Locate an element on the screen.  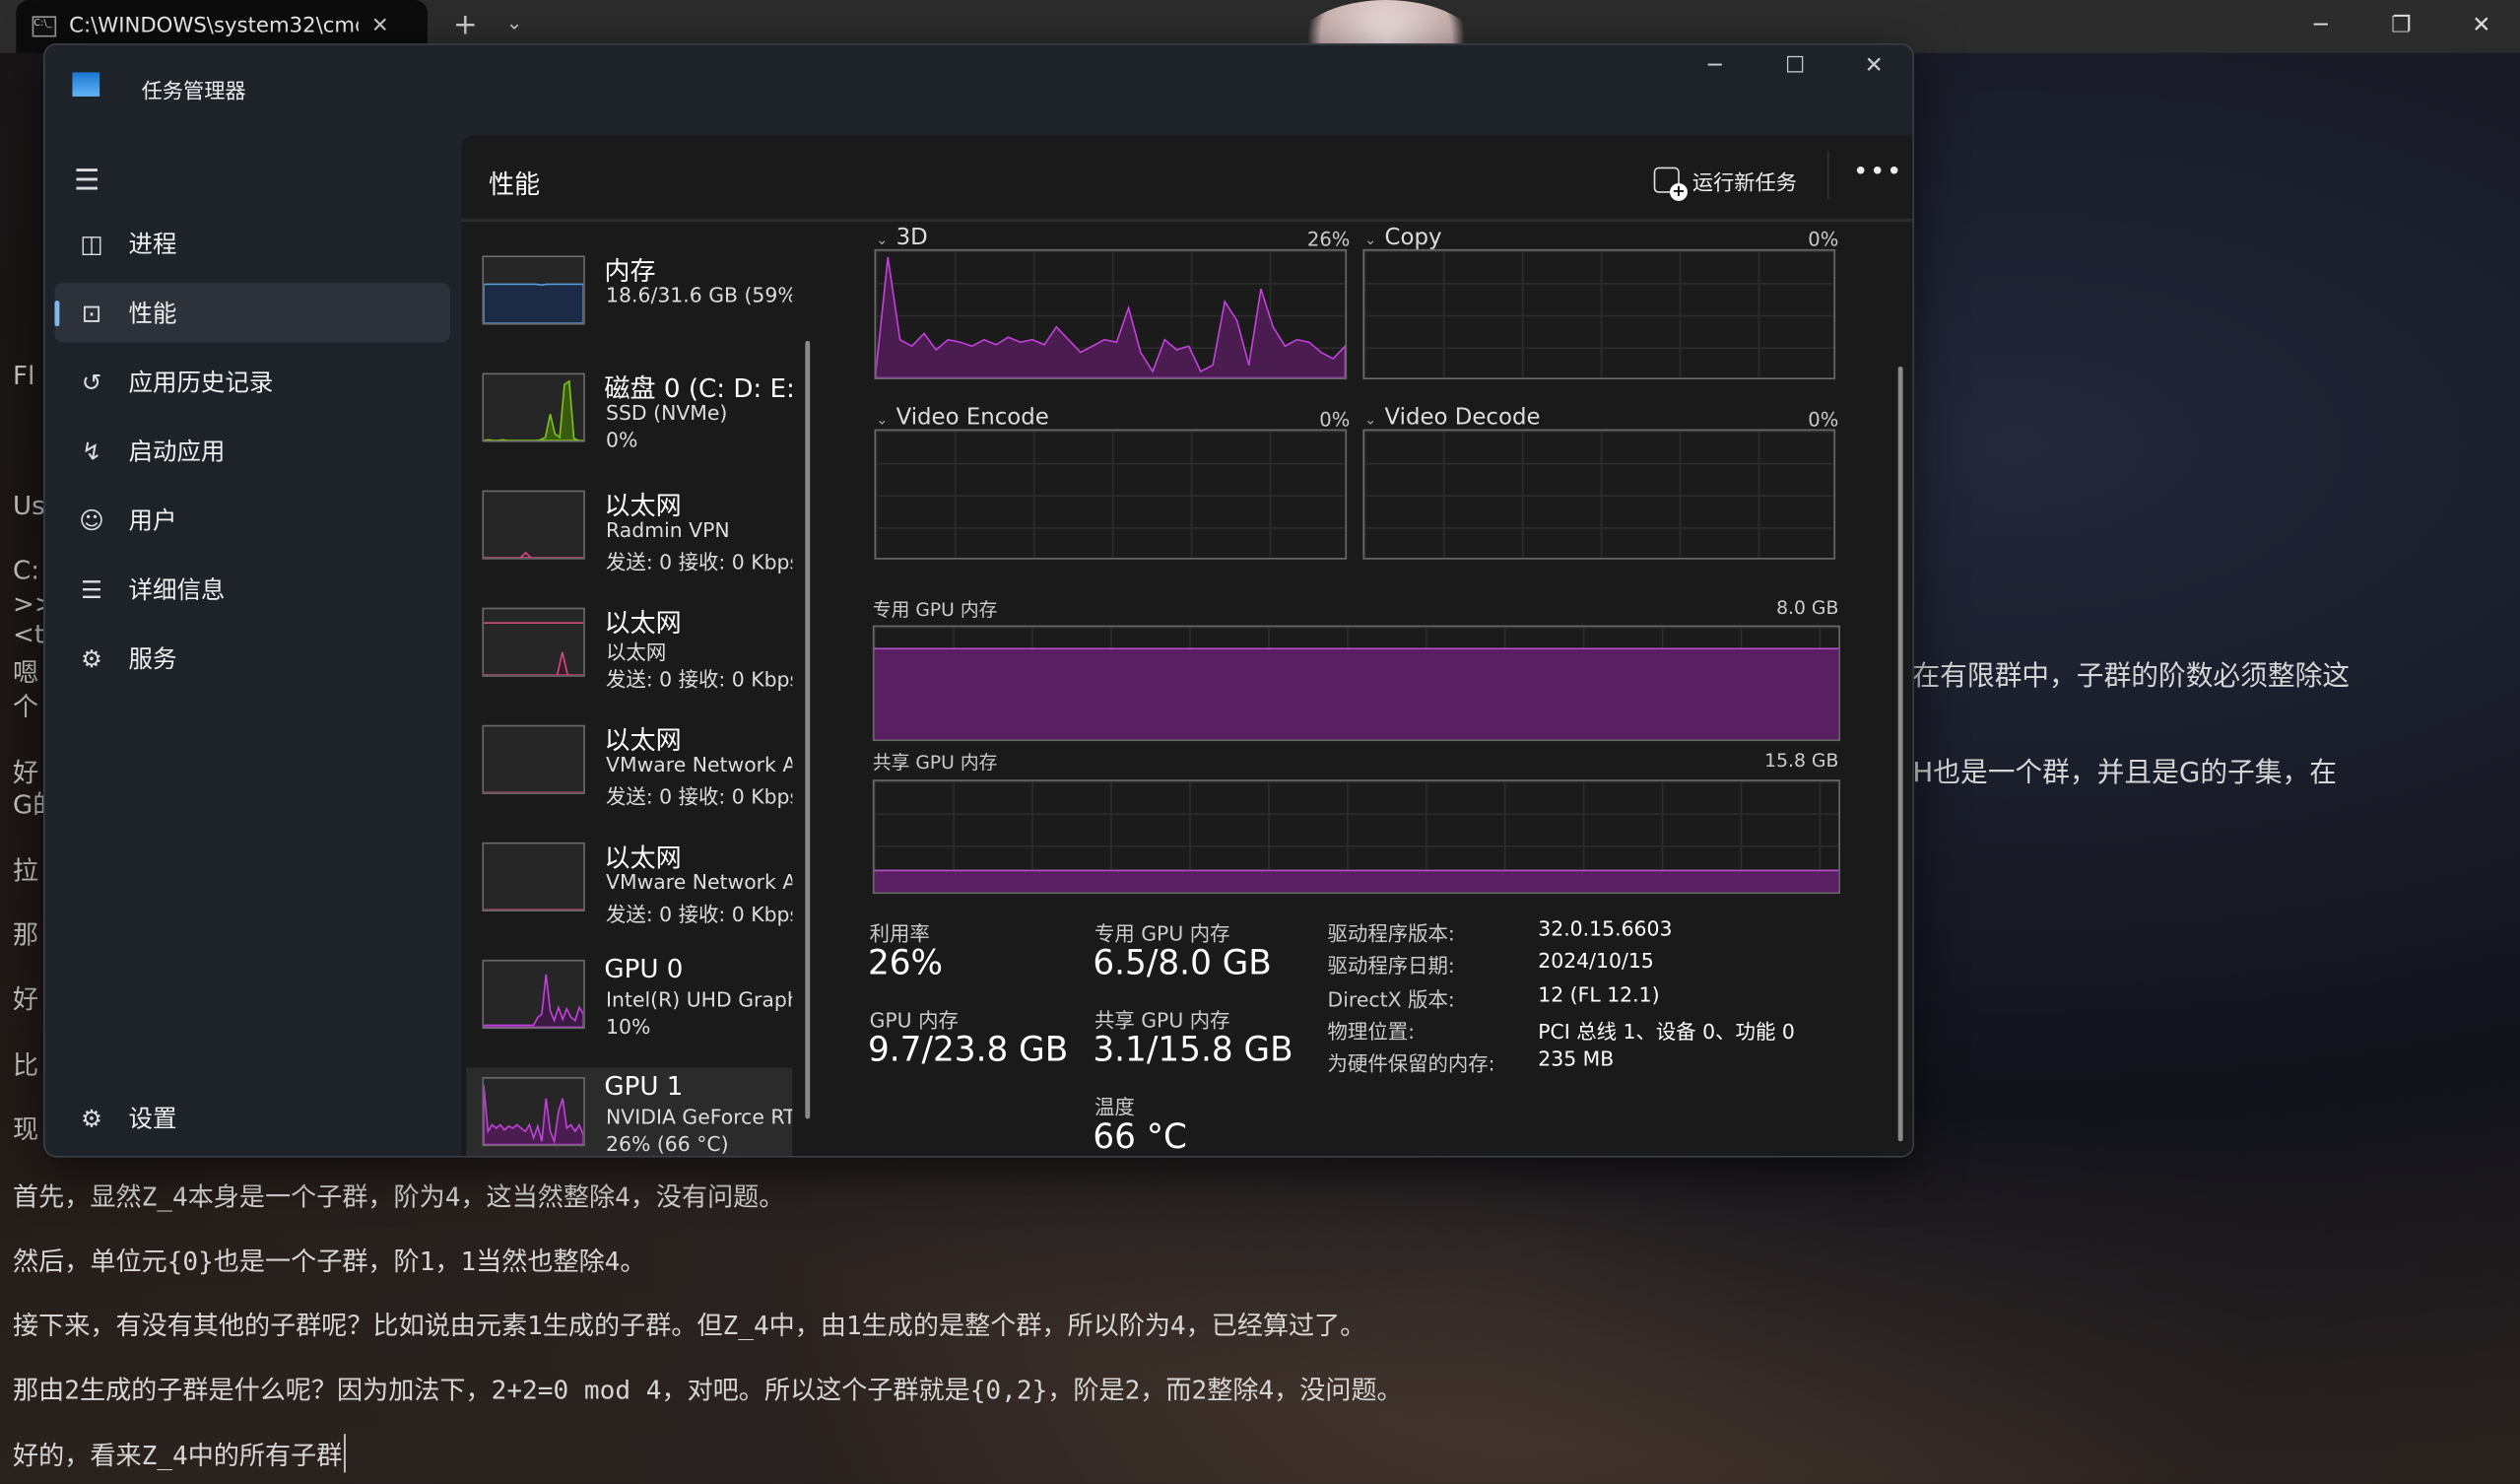
graph-copy is located at coordinates (1599, 314).